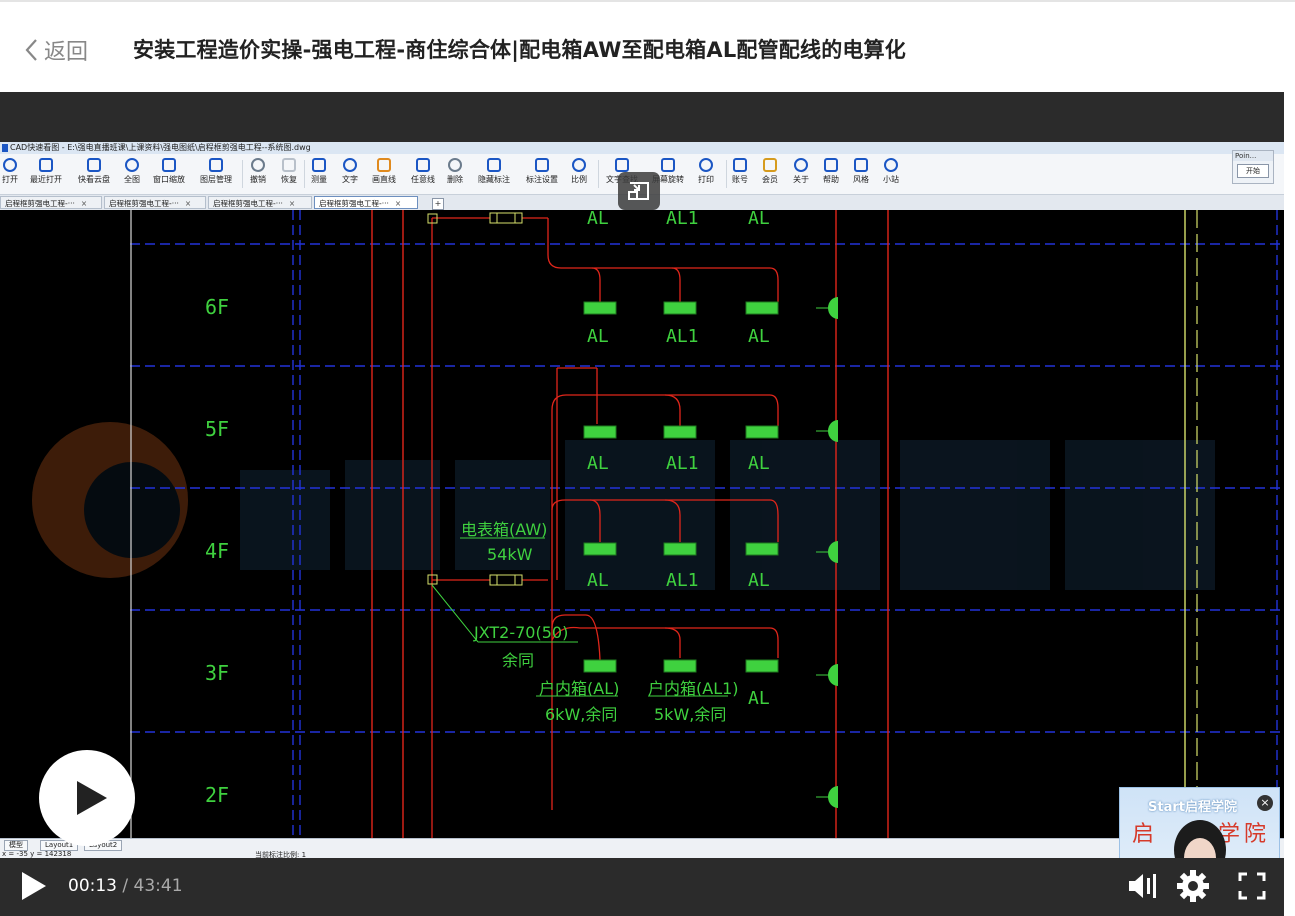 The image size is (1295, 916). Describe the element at coordinates (281, 854) in the screenshot. I see `annotation-scale: 当前标注比例: 1` at that location.